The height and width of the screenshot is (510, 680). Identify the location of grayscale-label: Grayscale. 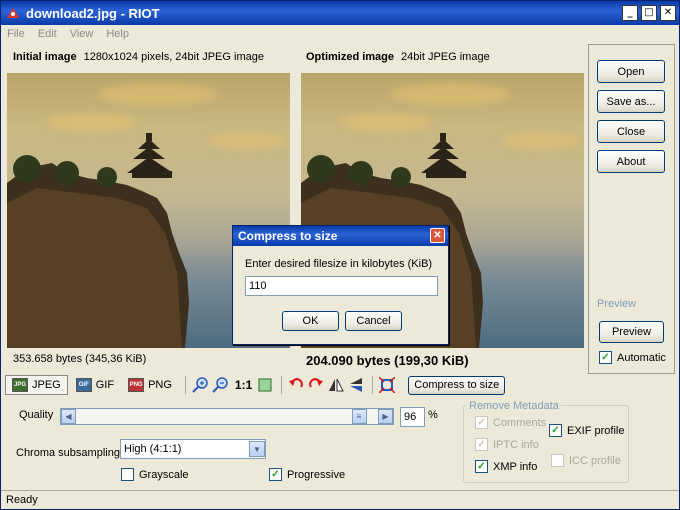
(164, 474).